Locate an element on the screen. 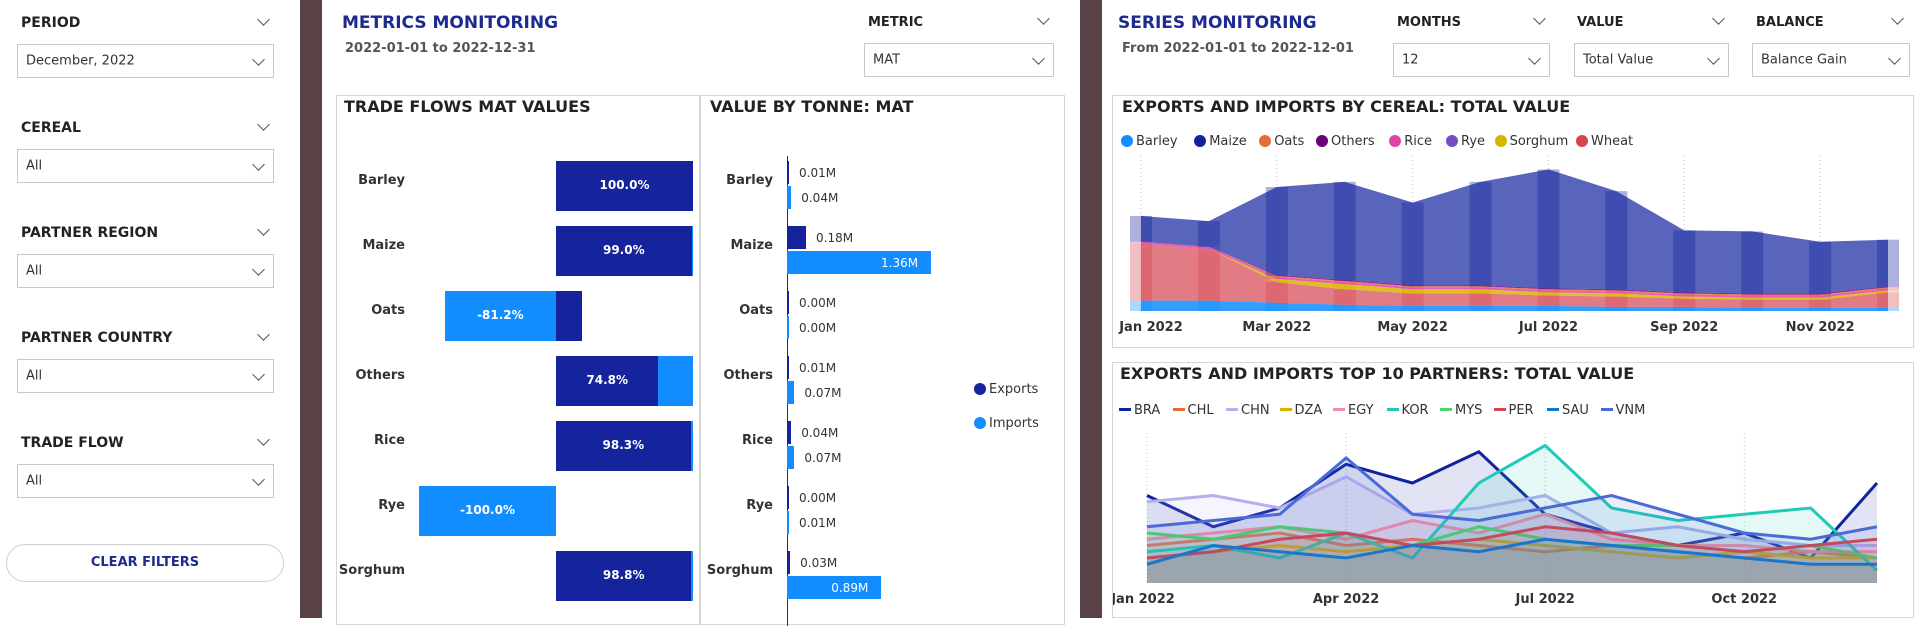 The image size is (1924, 626). cereal-dropdown: All is located at coordinates (145, 166).